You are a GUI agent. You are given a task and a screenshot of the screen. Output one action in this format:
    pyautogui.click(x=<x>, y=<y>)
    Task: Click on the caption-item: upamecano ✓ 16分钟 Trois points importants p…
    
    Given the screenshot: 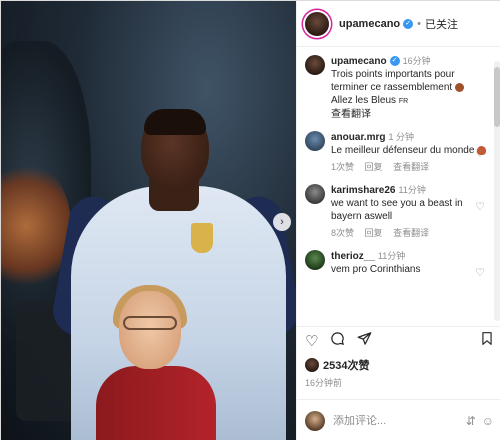 What is the action you would take?
    pyautogui.click(x=397, y=87)
    